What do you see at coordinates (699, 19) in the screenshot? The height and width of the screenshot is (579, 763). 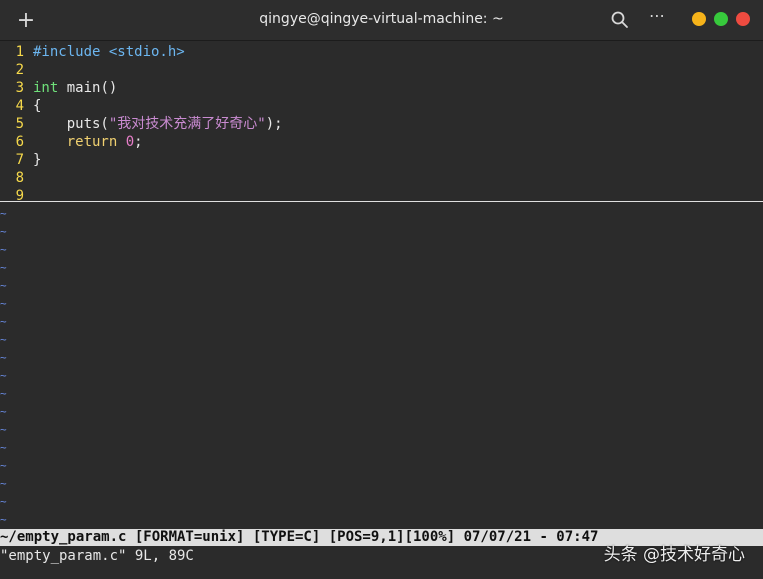 I see `minimize-button` at bounding box center [699, 19].